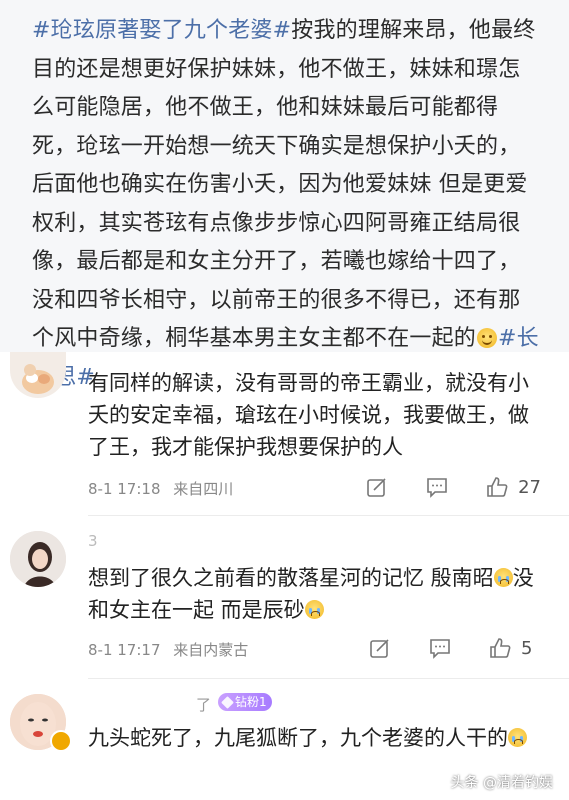 The height and width of the screenshot is (800, 569). Describe the element at coordinates (203, 489) in the screenshot. I see `comment-location: 来自四川` at that location.